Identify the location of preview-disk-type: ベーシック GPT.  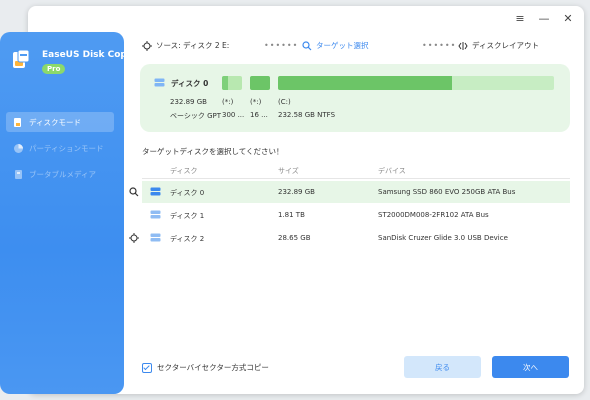
(196, 116).